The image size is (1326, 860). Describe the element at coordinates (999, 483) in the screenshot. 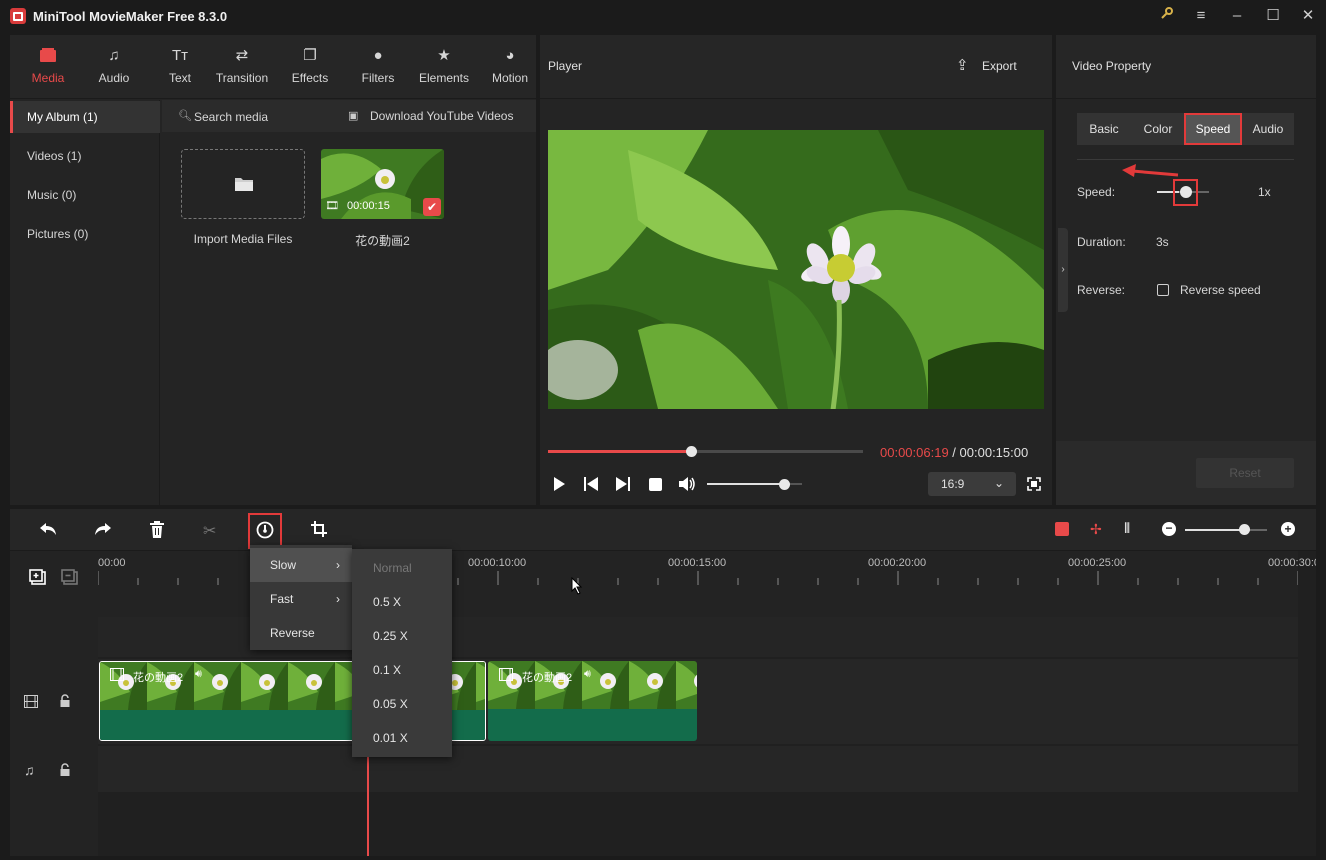

I see `chevron-down-icon: ⌄` at that location.